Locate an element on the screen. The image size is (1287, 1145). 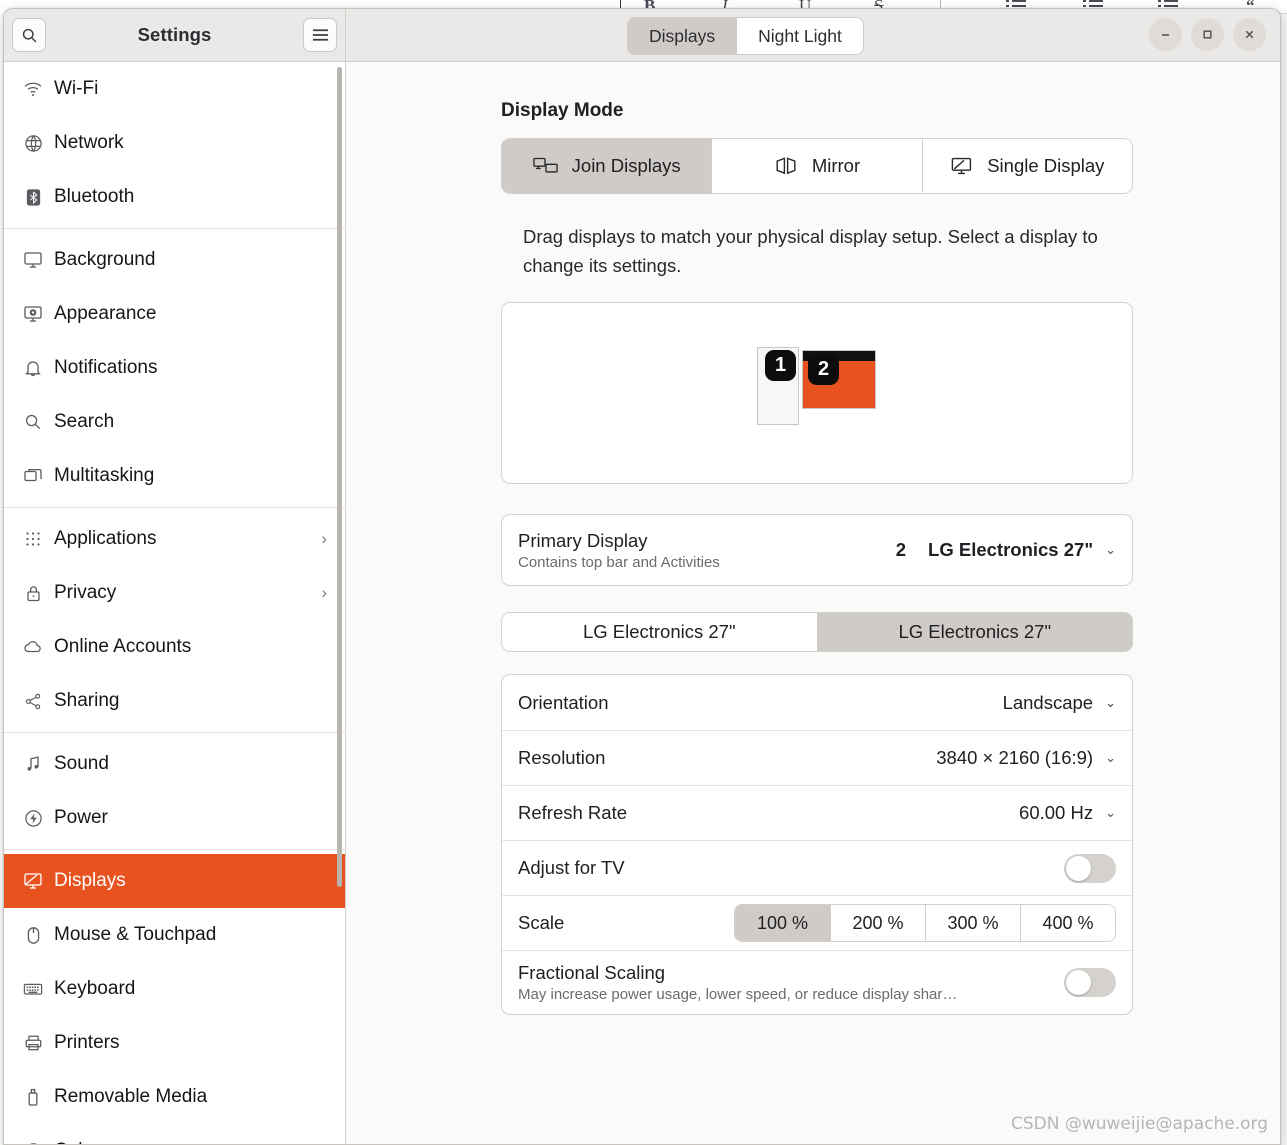
scale-option-400-label: 400 % is located at coordinates (1068, 922).